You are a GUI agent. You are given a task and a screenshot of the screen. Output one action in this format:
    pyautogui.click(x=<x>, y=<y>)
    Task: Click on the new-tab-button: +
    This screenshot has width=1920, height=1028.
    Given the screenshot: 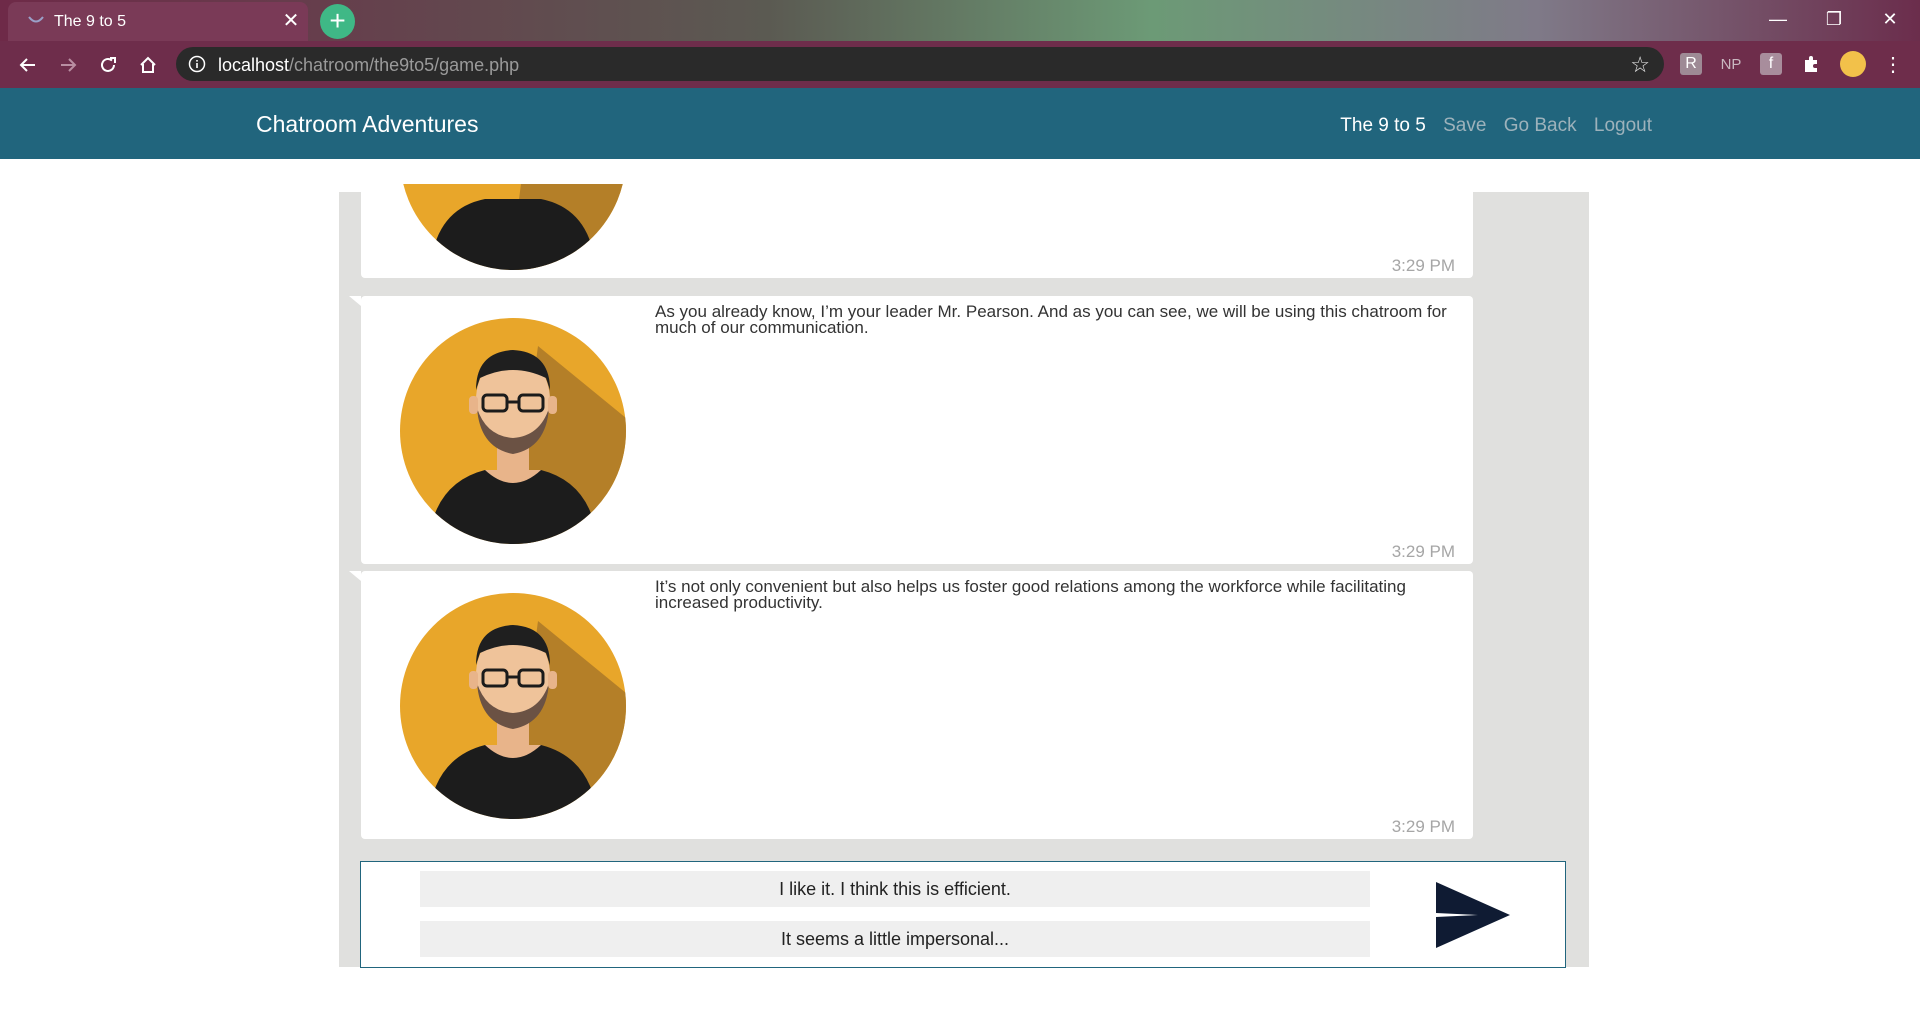 What is the action you would take?
    pyautogui.click(x=337, y=21)
    